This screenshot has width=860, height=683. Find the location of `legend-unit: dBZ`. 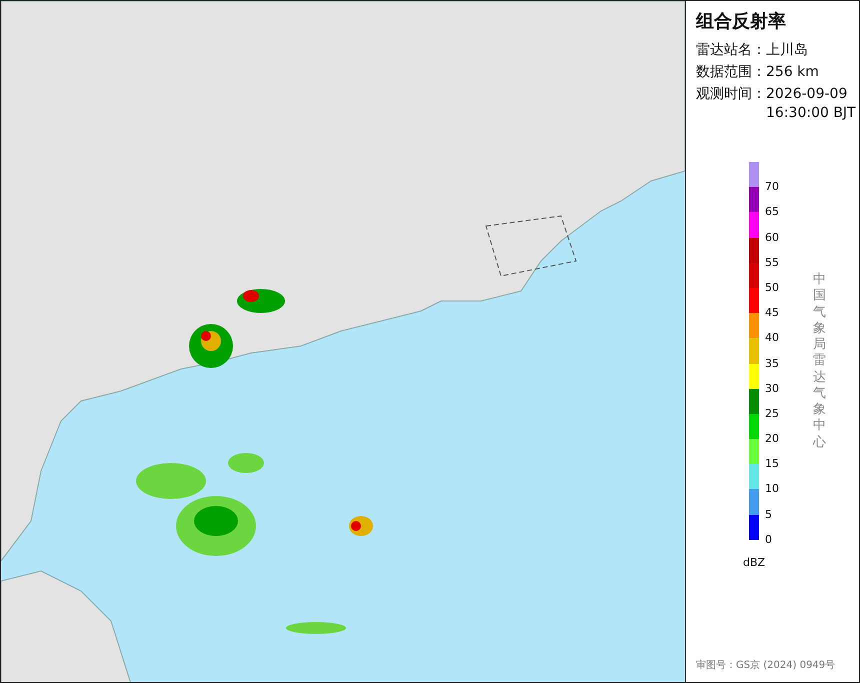

legend-unit: dBZ is located at coordinates (754, 562).